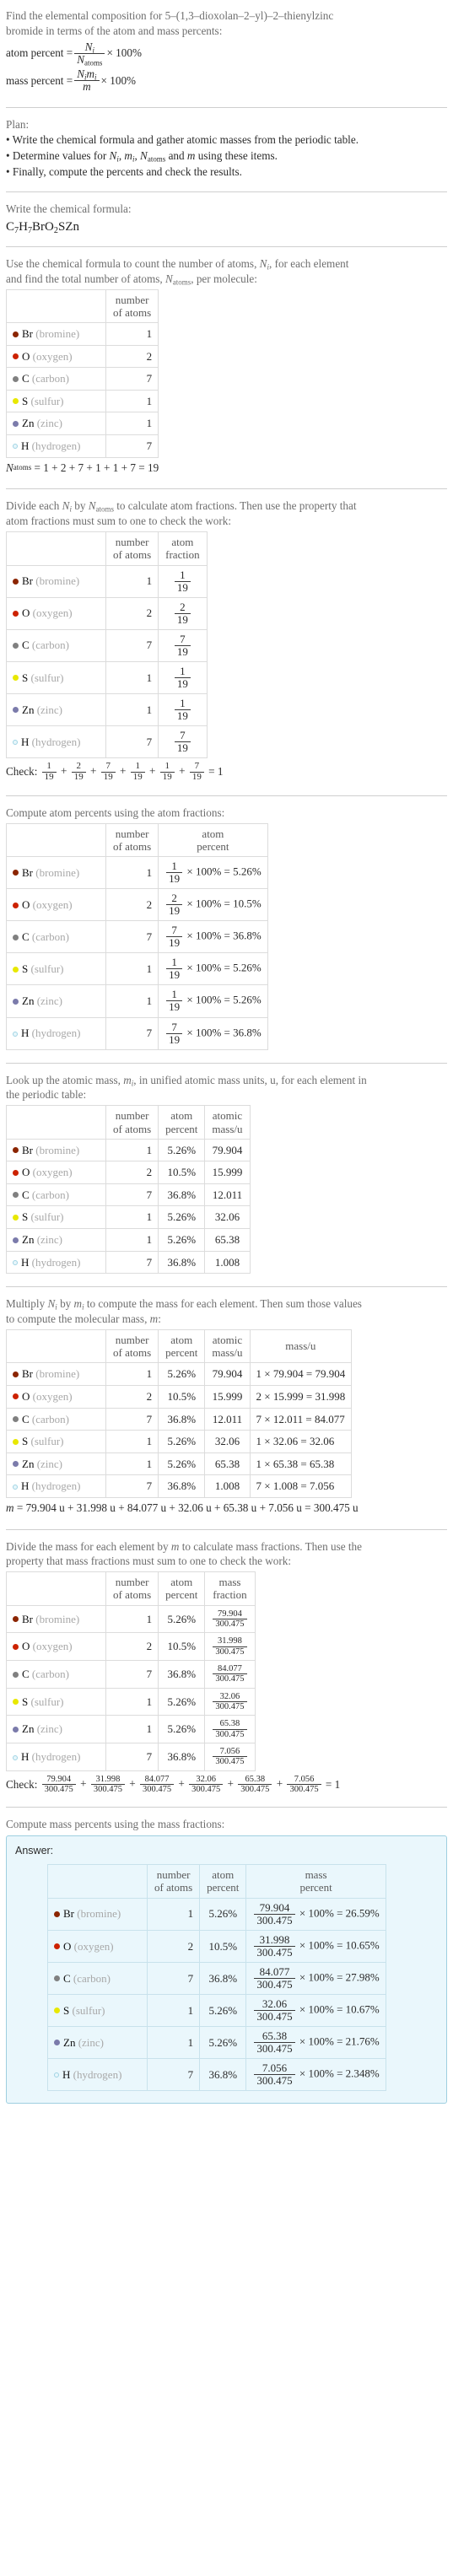 The width and height of the screenshot is (453, 2576). Describe the element at coordinates (180, 1486) in the screenshot. I see `table-row: H (hydrogen) 7 36.8% 1.008 7 × 1.008 = 7.056` at that location.